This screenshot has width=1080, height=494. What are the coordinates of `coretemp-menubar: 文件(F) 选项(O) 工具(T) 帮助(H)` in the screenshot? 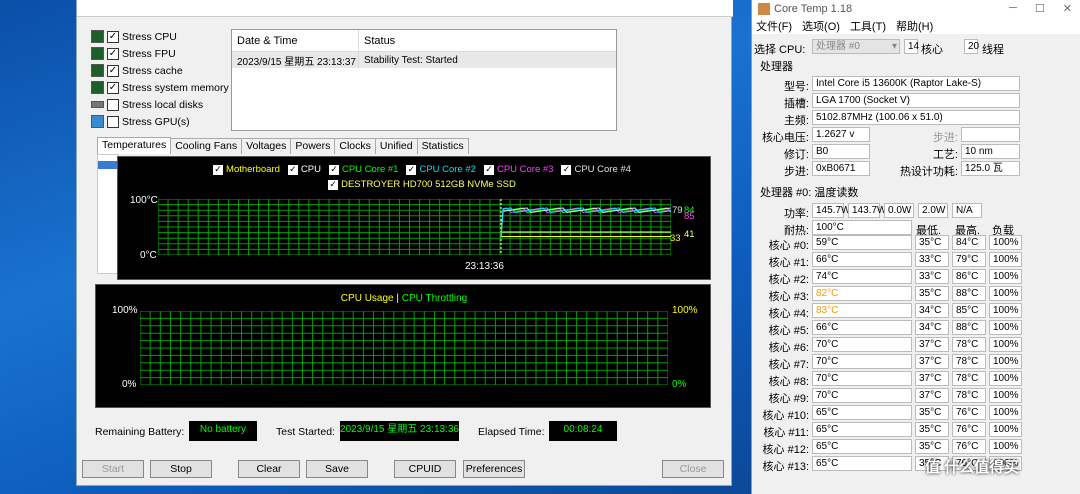 It's located at (916, 25).